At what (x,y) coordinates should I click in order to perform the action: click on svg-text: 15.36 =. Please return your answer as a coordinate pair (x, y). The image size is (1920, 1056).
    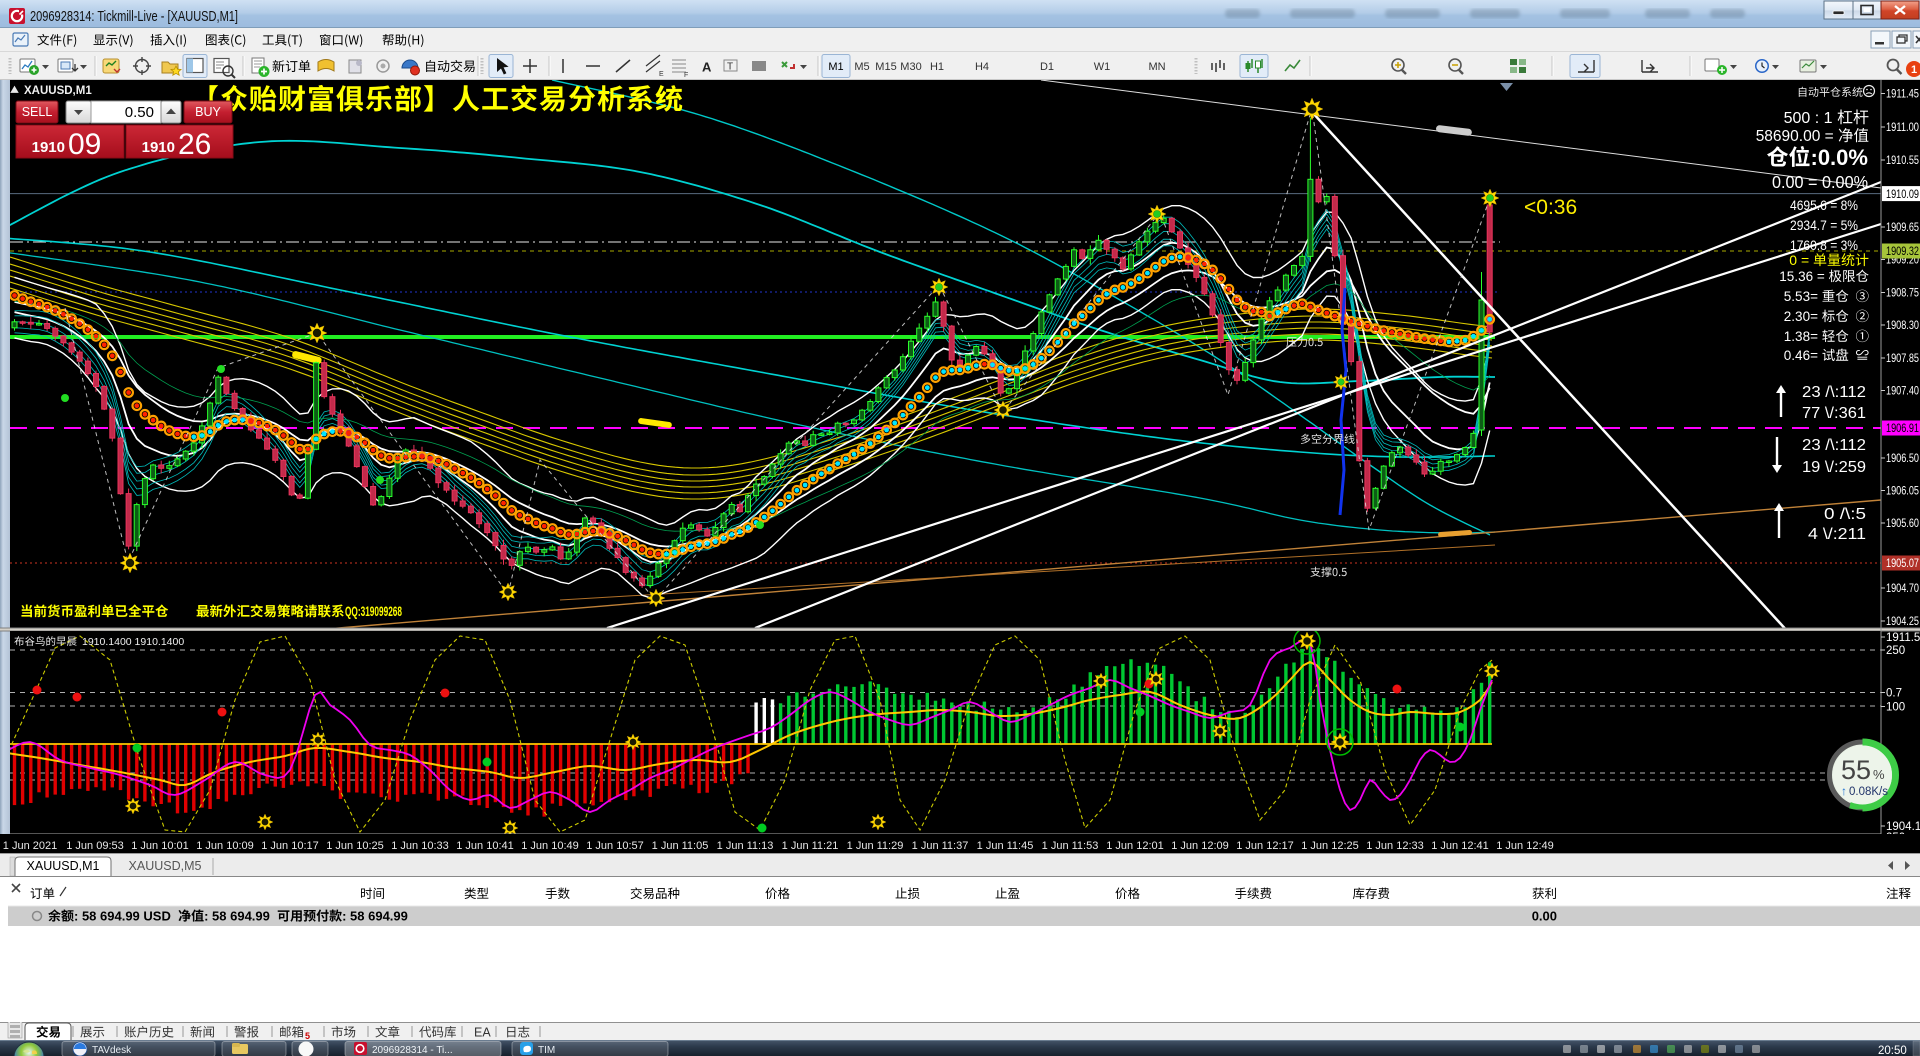
    Looking at the image, I should click on (1802, 276).